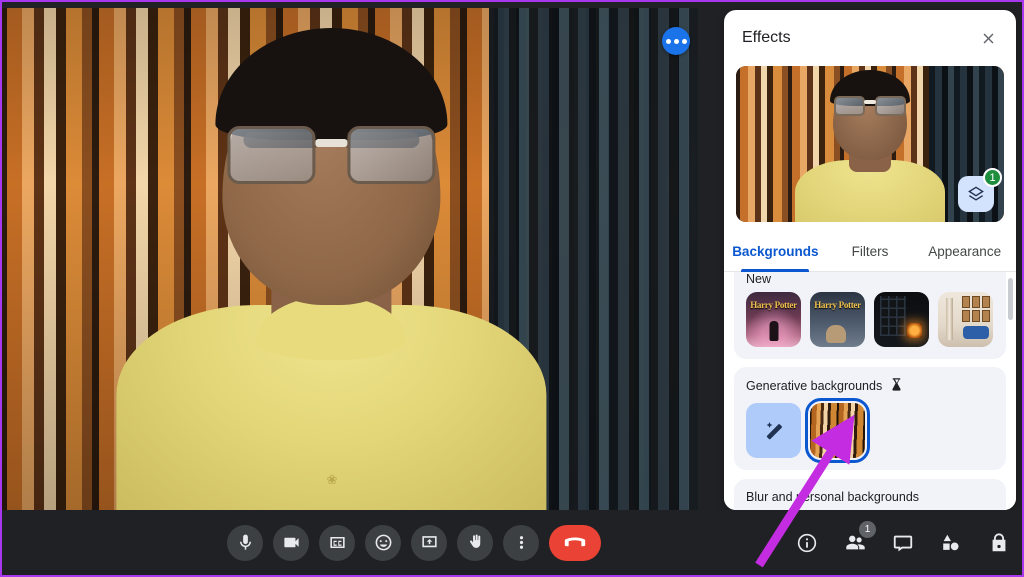  What do you see at coordinates (337, 542) in the screenshot?
I see `captions-button` at bounding box center [337, 542].